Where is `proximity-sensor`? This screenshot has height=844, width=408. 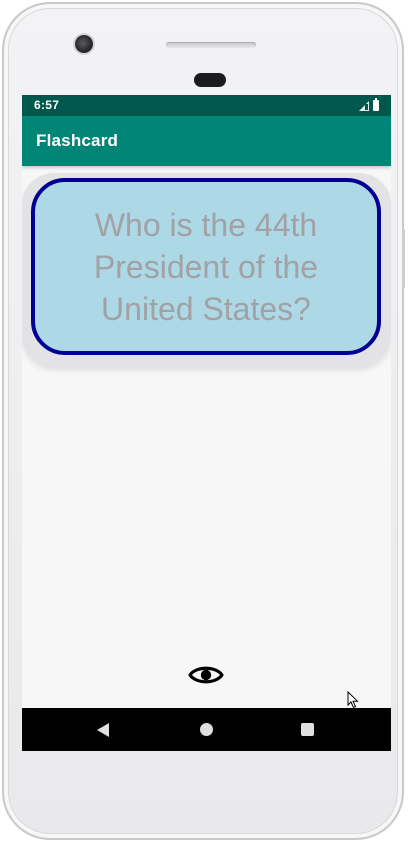 proximity-sensor is located at coordinates (210, 80).